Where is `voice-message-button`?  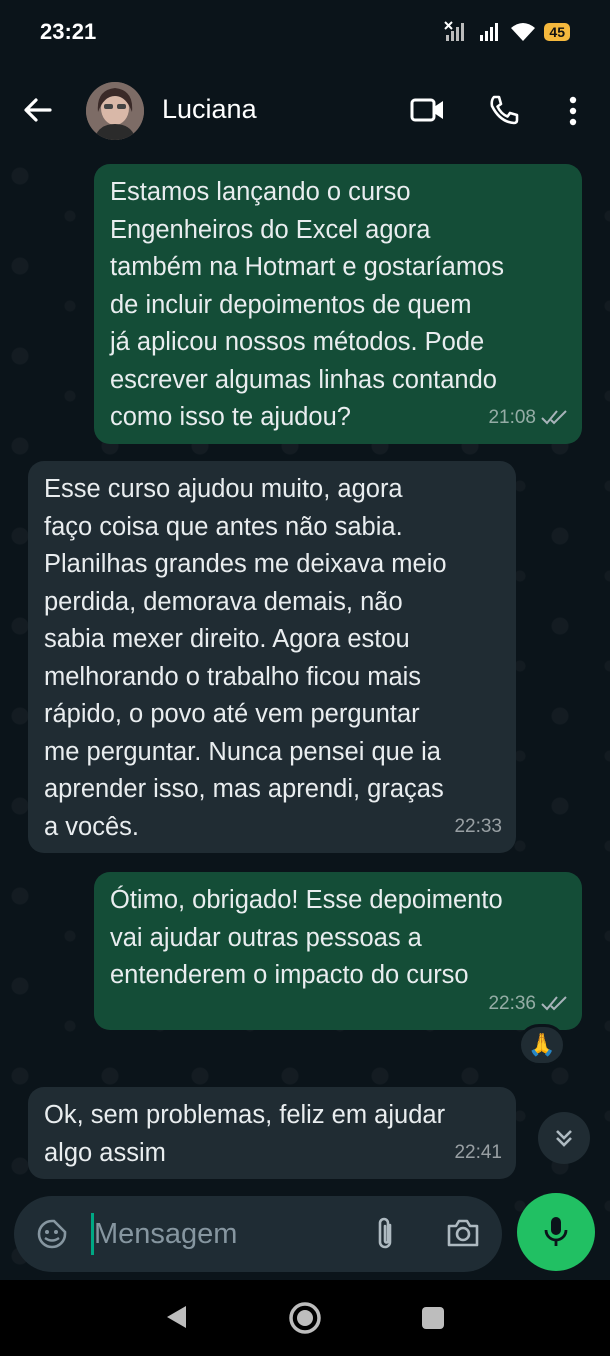
voice-message-button is located at coordinates (556, 1232).